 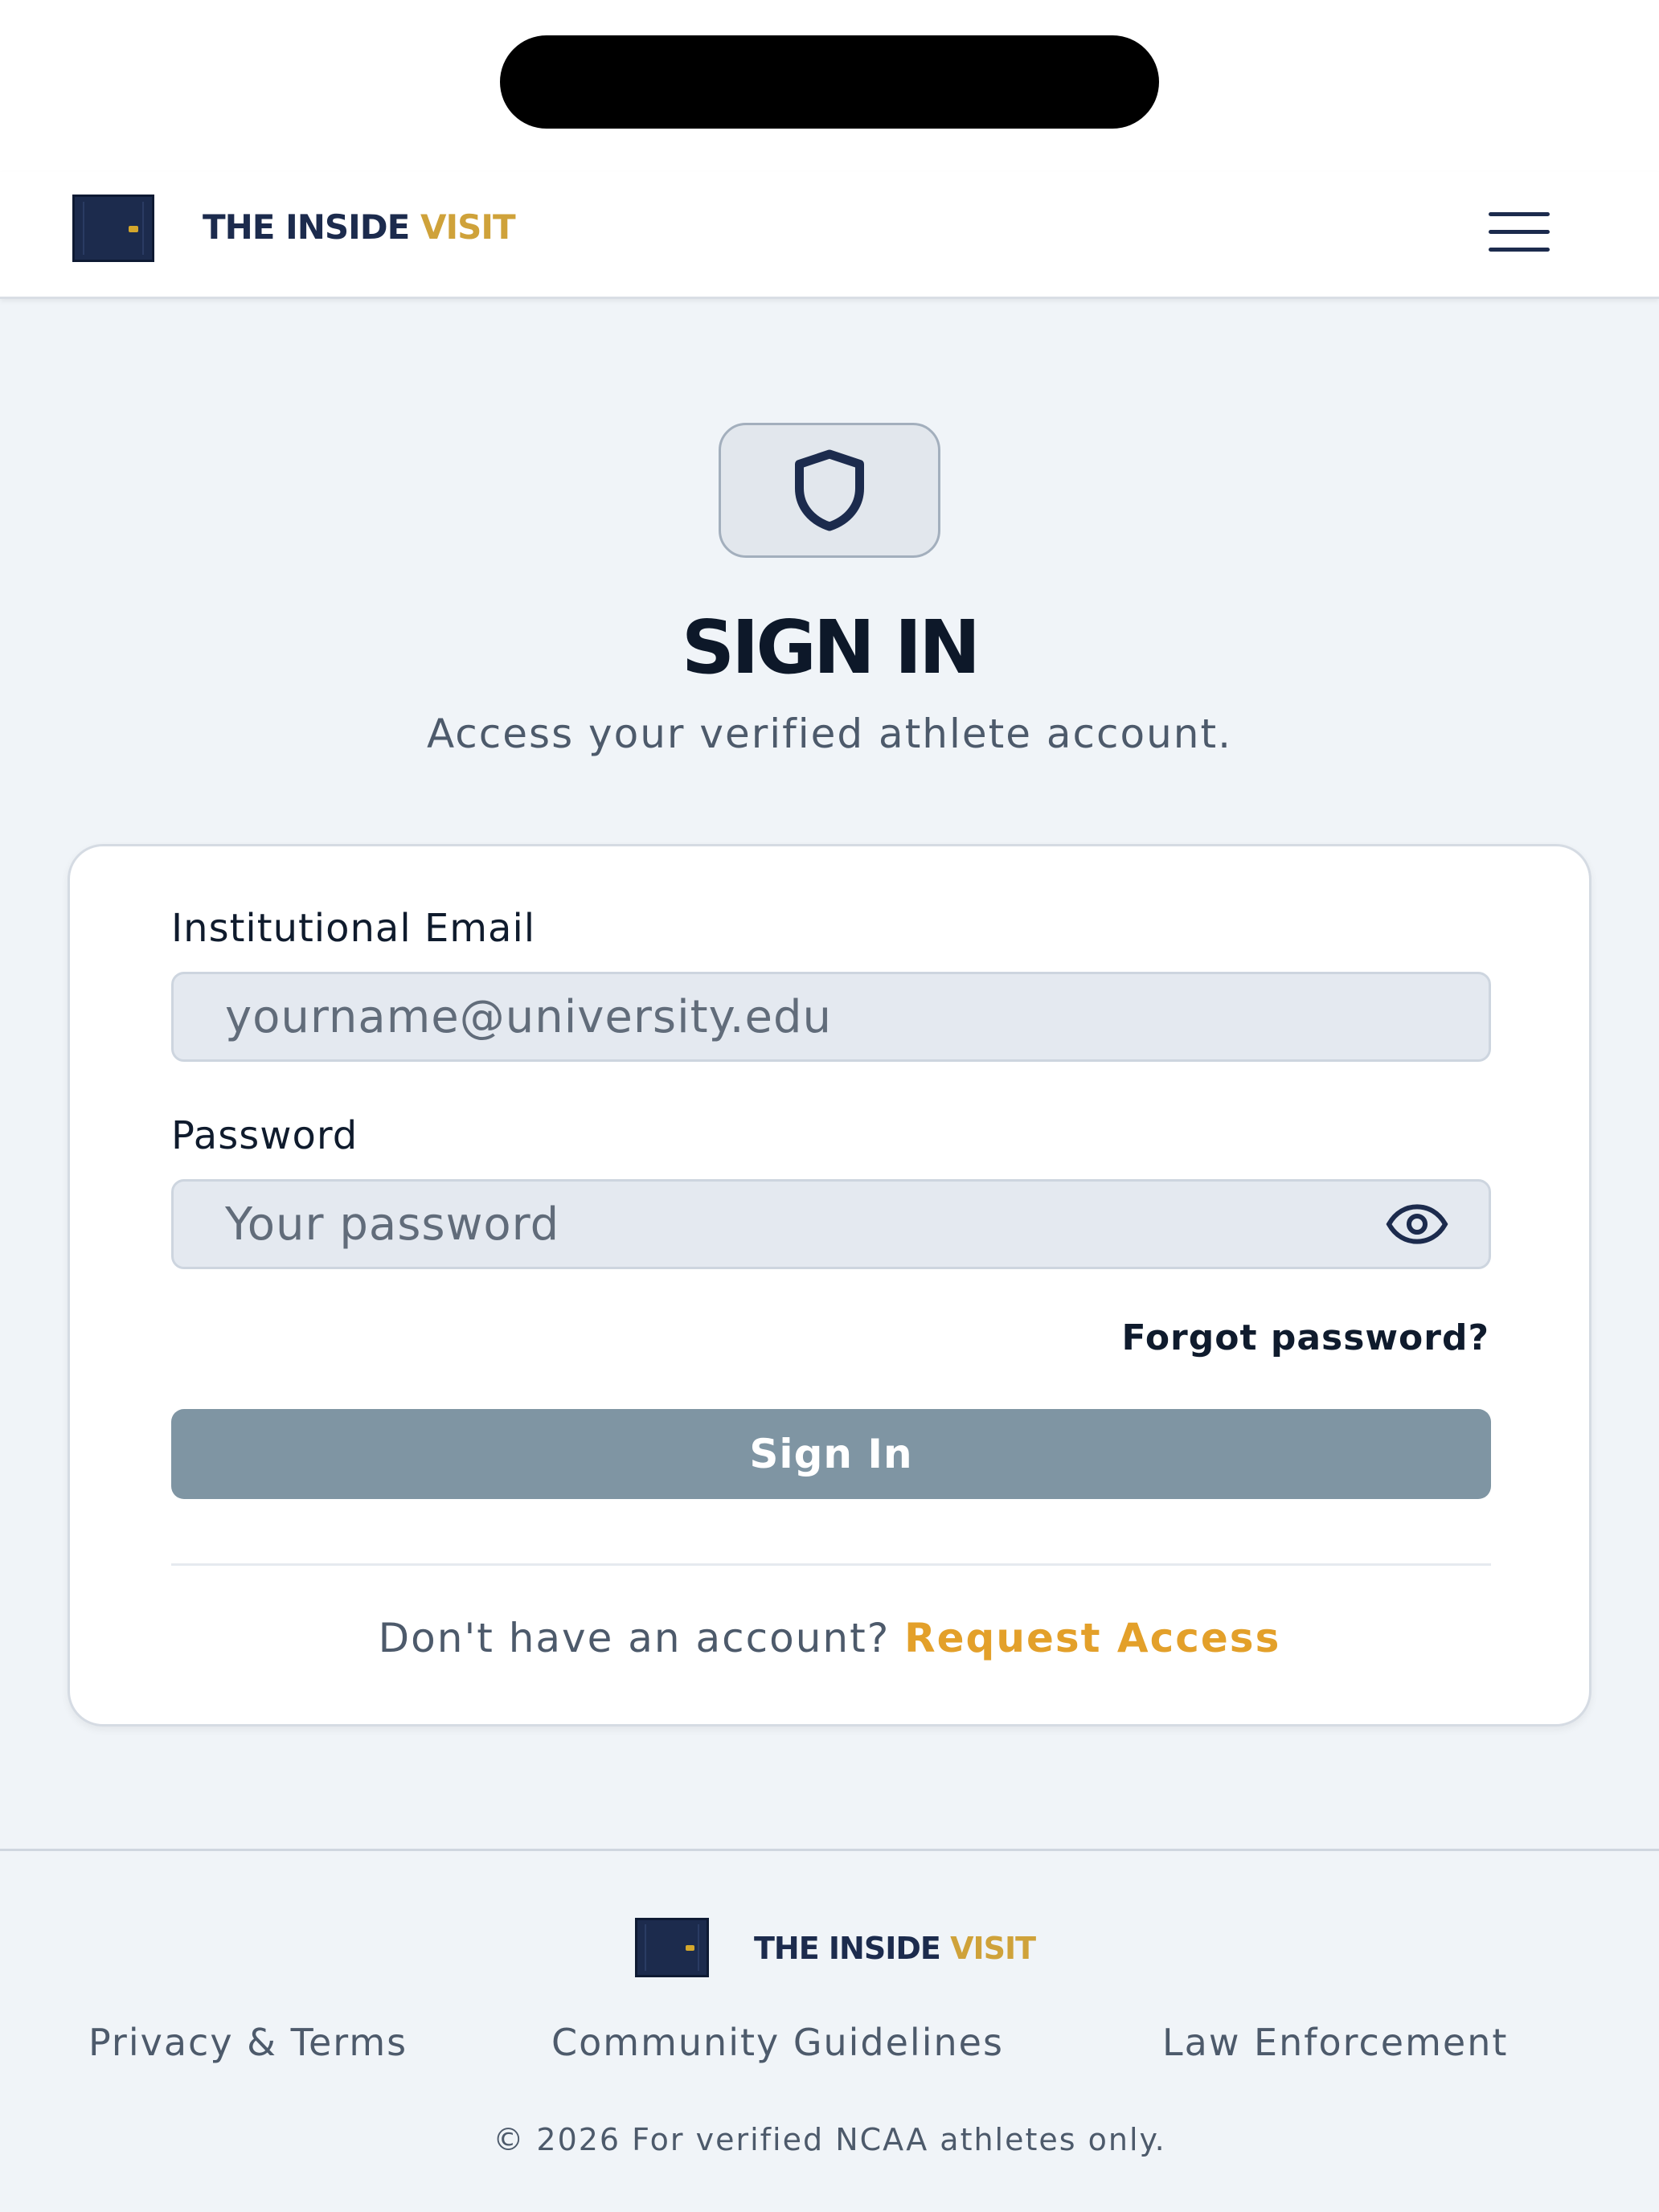 What do you see at coordinates (829, 1850) in the screenshot?
I see `footer-divider` at bounding box center [829, 1850].